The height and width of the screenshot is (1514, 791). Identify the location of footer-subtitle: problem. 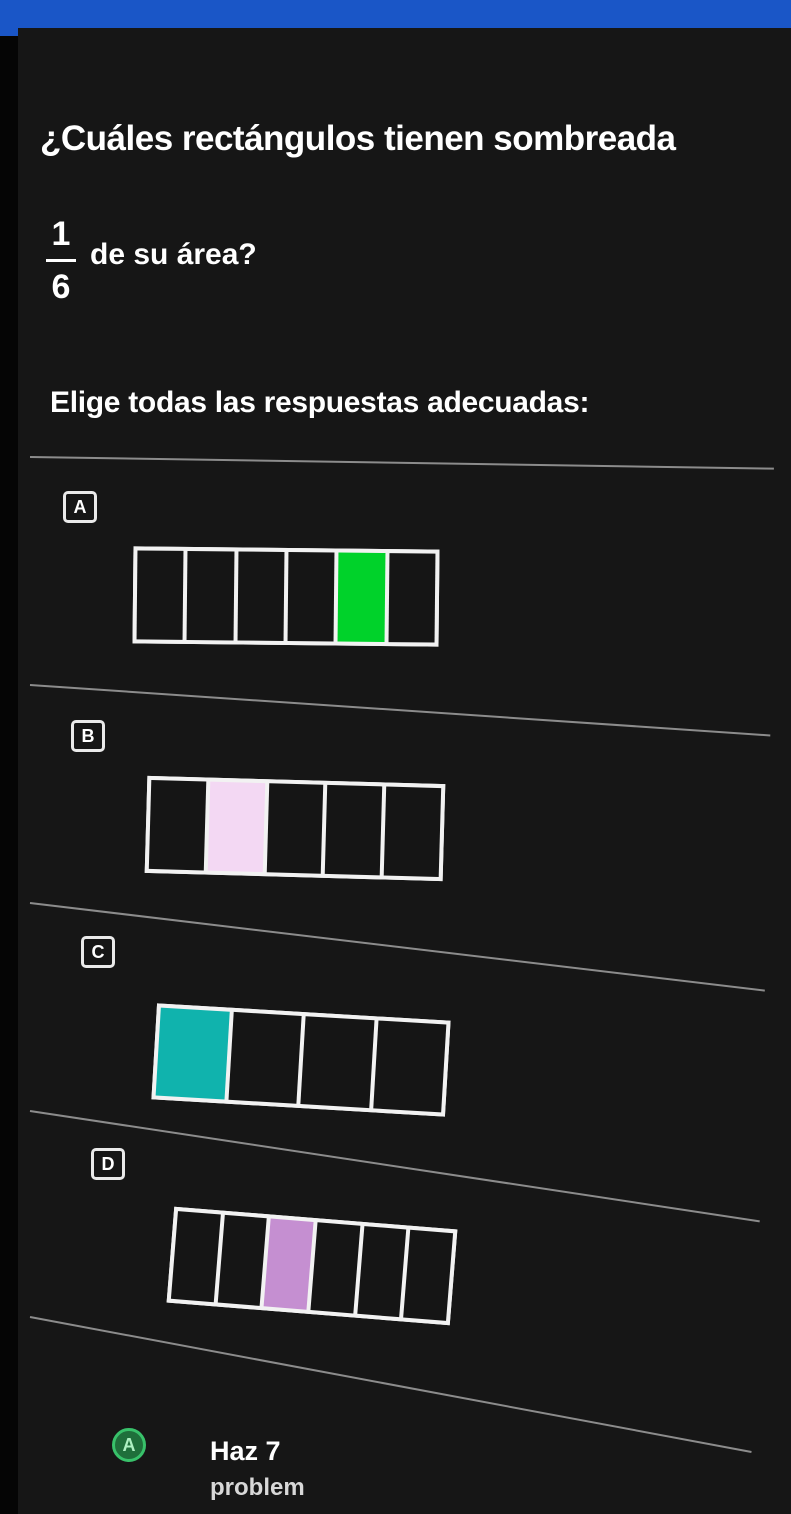
(257, 1487).